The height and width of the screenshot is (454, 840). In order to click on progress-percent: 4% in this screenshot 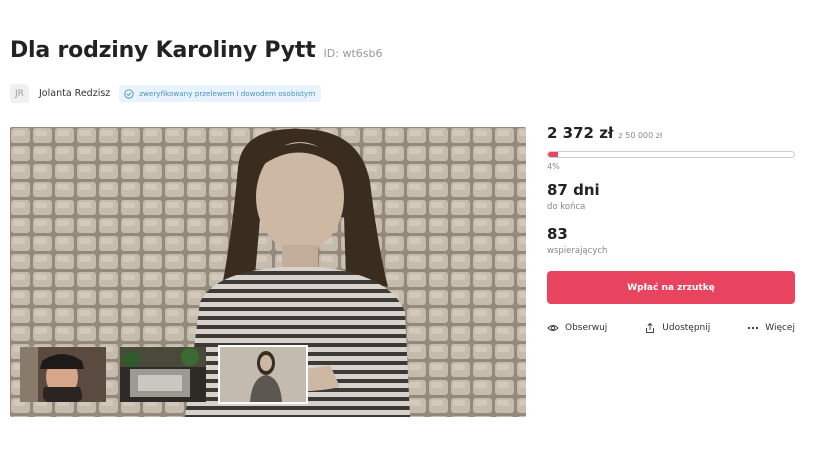, I will do `click(553, 166)`.